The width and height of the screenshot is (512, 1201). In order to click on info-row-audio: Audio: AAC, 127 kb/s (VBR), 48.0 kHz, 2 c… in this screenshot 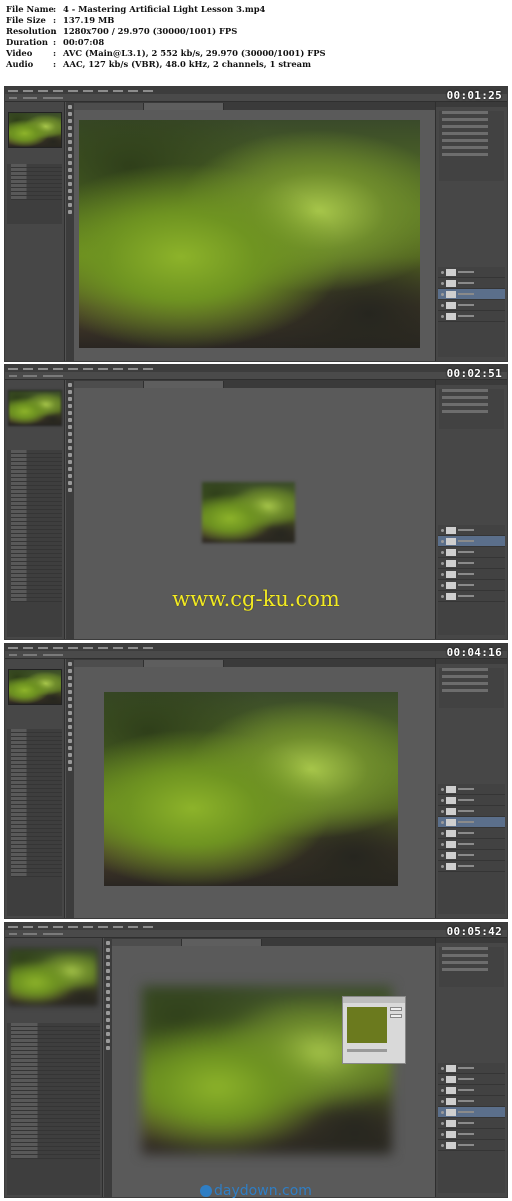, I will do `click(256, 64)`.